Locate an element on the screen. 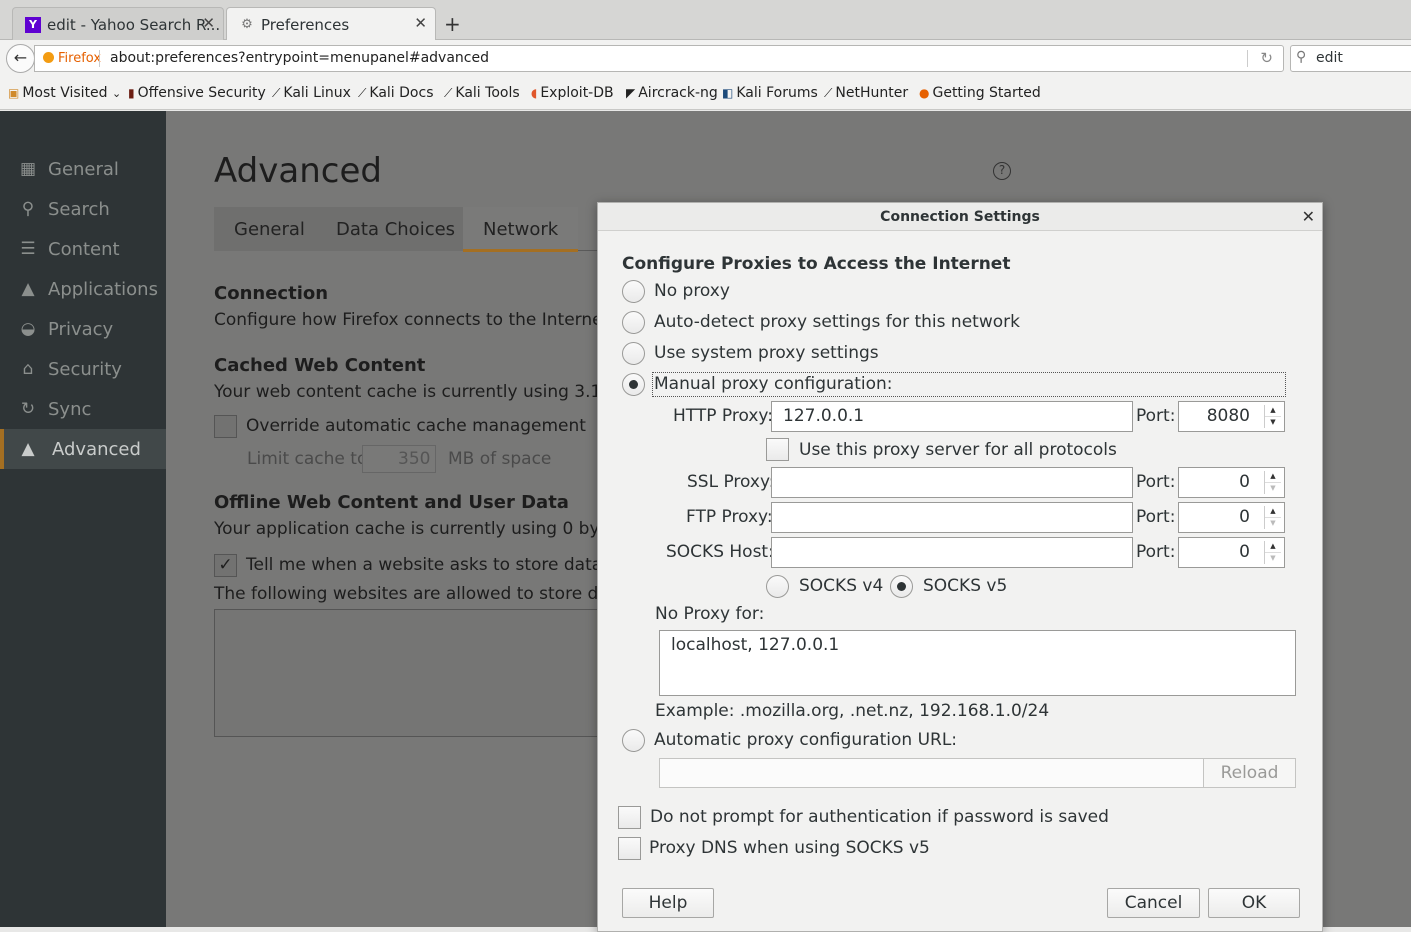 Image resolution: width=1411 pixels, height=932 pixels. socks-host-input is located at coordinates (952, 552).